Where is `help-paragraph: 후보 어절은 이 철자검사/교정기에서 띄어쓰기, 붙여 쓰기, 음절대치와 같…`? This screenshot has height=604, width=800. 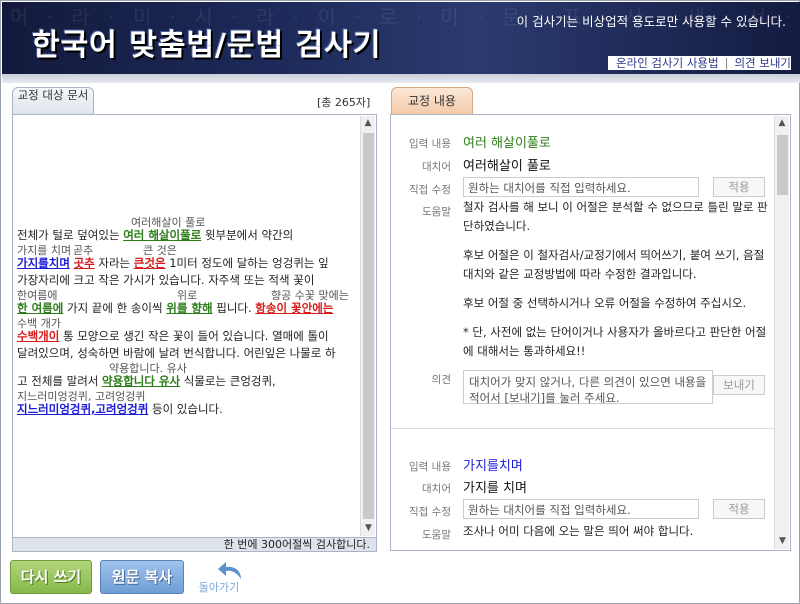
help-paragraph: 후보 어절은 이 철자검사/교정기에서 띄어쓰기, 붙여 쓰기, 음절대치와 같… is located at coordinates (614, 264).